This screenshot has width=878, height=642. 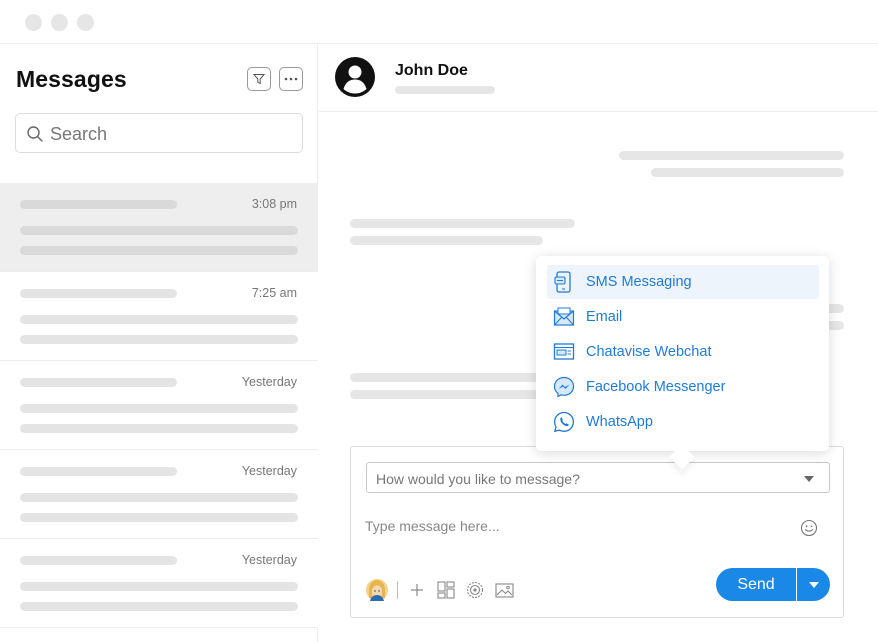 I want to click on send-button: Send, so click(x=756, y=584).